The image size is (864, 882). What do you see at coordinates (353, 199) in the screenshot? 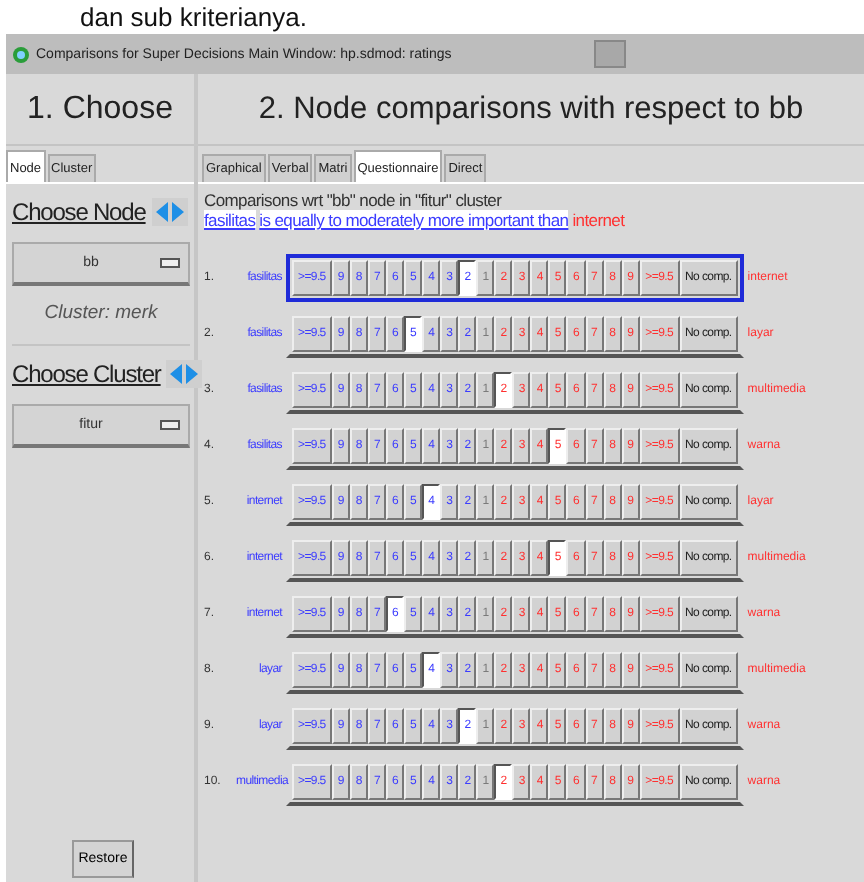
I see `comparison-info: Comparisons wrt "bb" node in "fitur" cluster` at bounding box center [353, 199].